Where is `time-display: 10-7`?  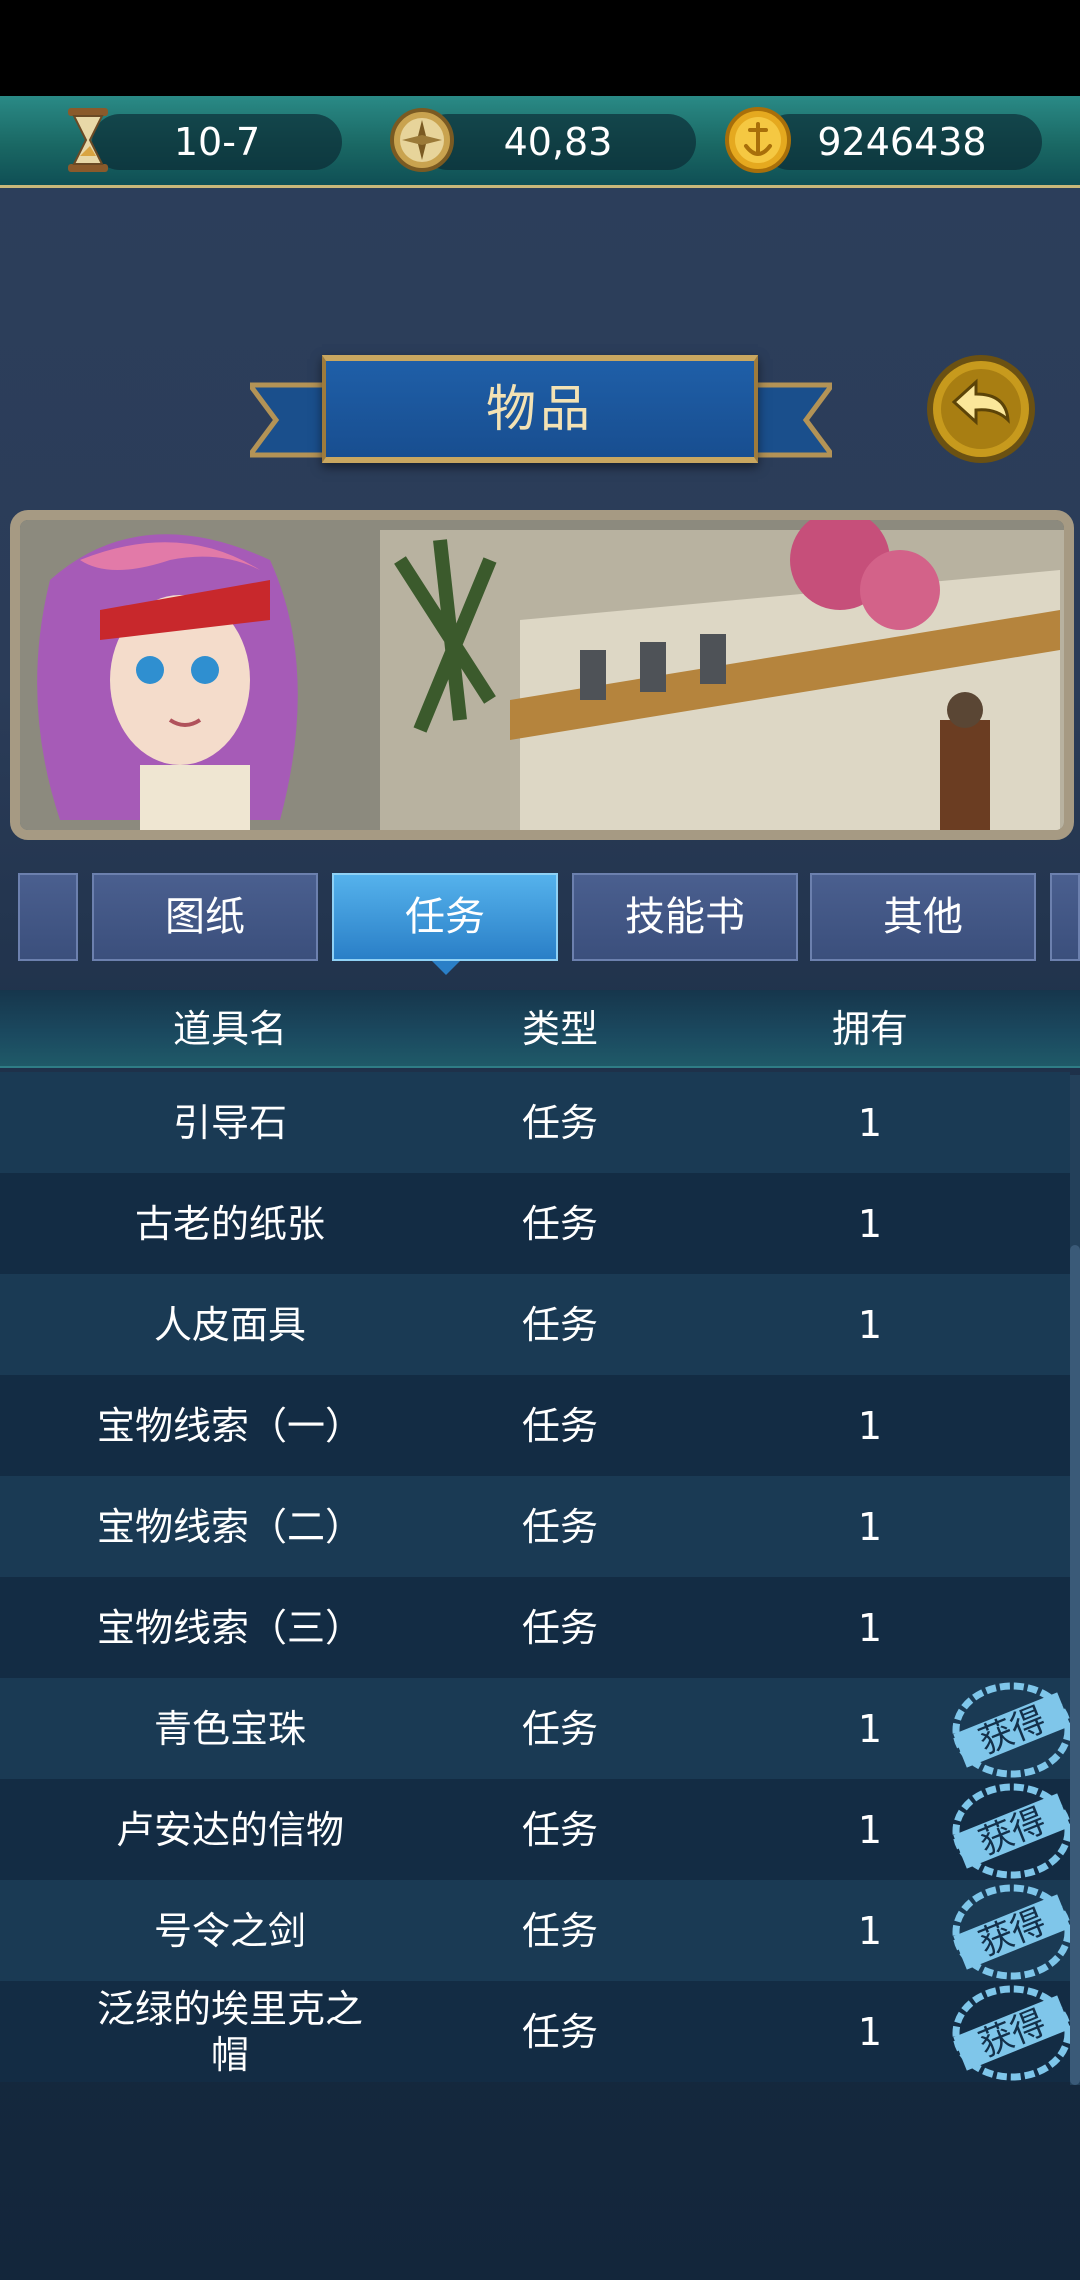 time-display: 10-7 is located at coordinates (217, 142).